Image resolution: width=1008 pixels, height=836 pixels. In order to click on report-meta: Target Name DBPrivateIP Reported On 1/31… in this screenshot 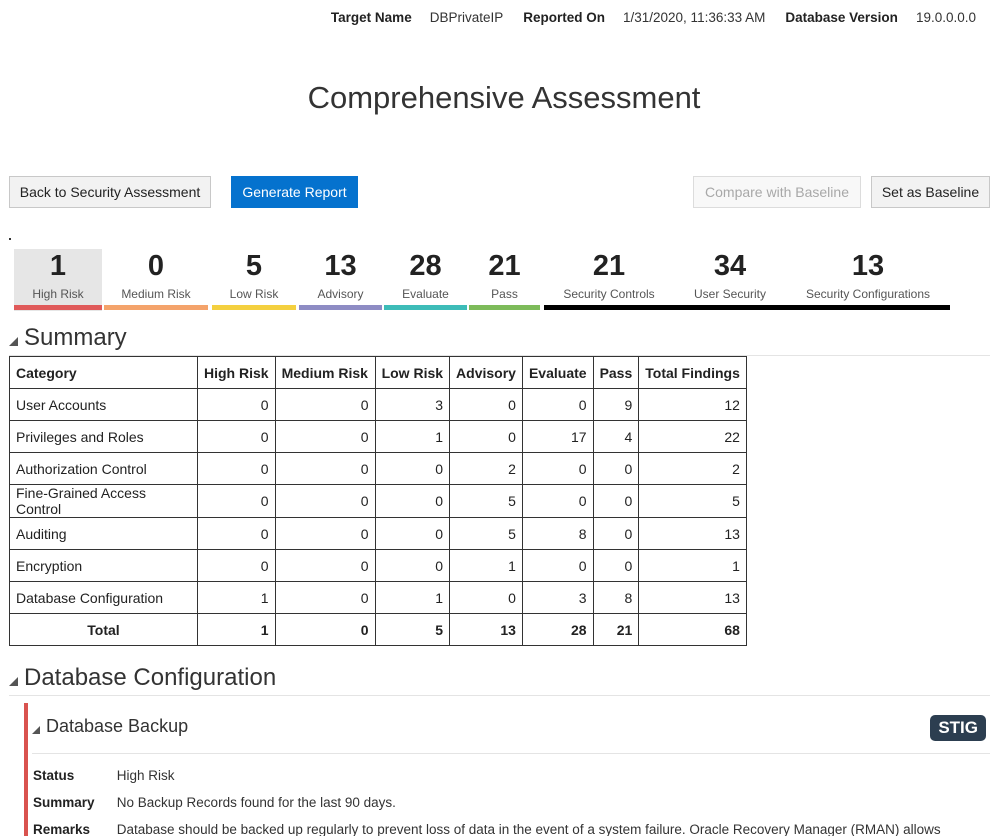, I will do `click(643, 17)`.